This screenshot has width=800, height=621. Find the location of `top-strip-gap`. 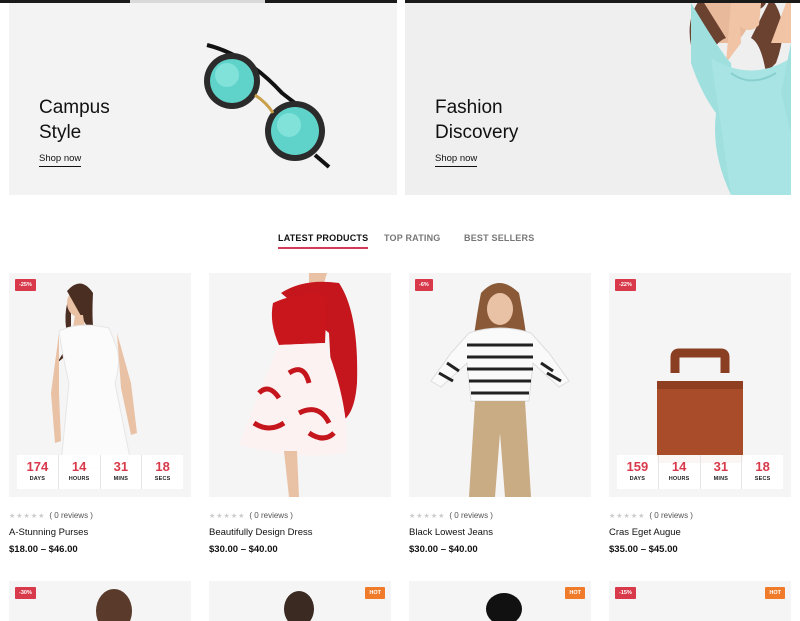

top-strip-gap is located at coordinates (401, 1).